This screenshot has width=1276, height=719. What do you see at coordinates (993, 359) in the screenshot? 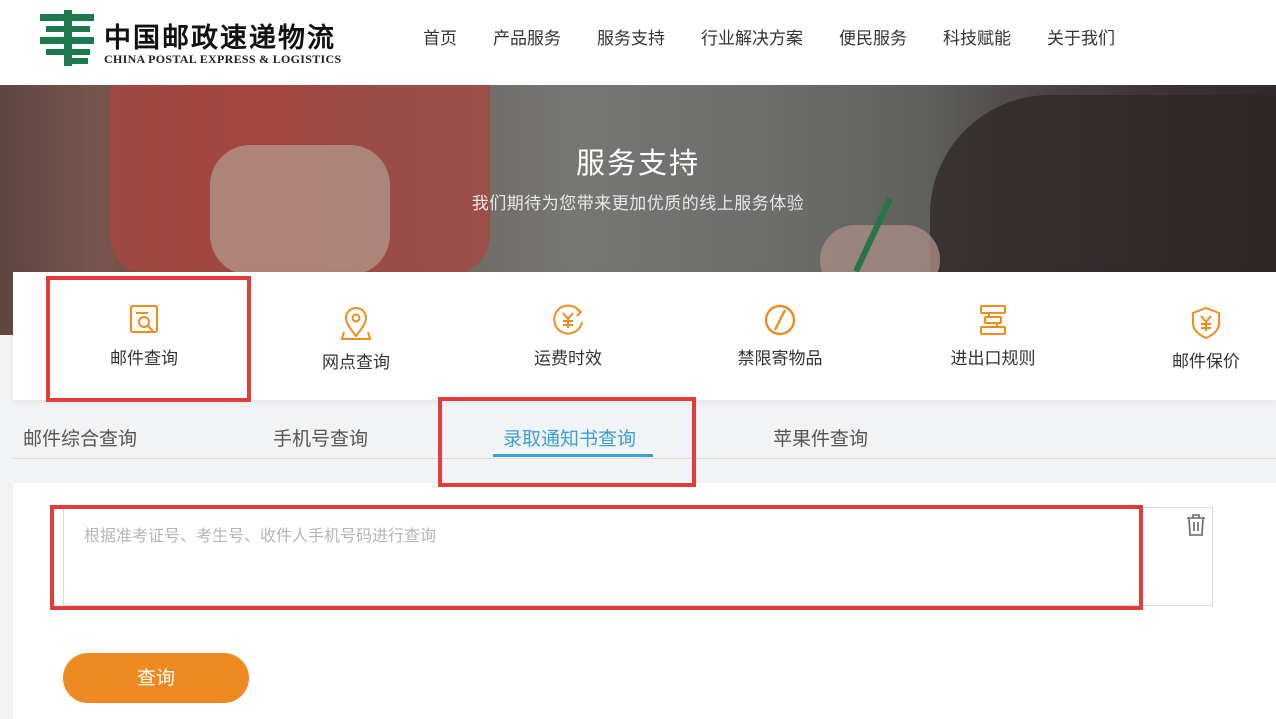
I see `service-label: 进出口规则` at bounding box center [993, 359].